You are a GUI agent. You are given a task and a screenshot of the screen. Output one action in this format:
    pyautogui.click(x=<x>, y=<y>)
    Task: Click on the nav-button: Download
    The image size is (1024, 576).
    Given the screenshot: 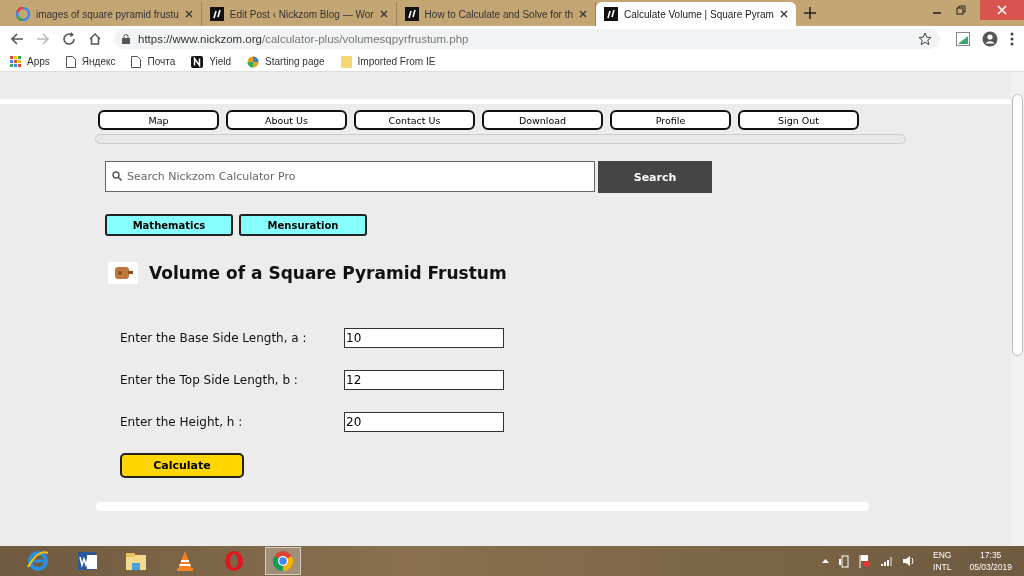 What is the action you would take?
    pyautogui.click(x=542, y=120)
    